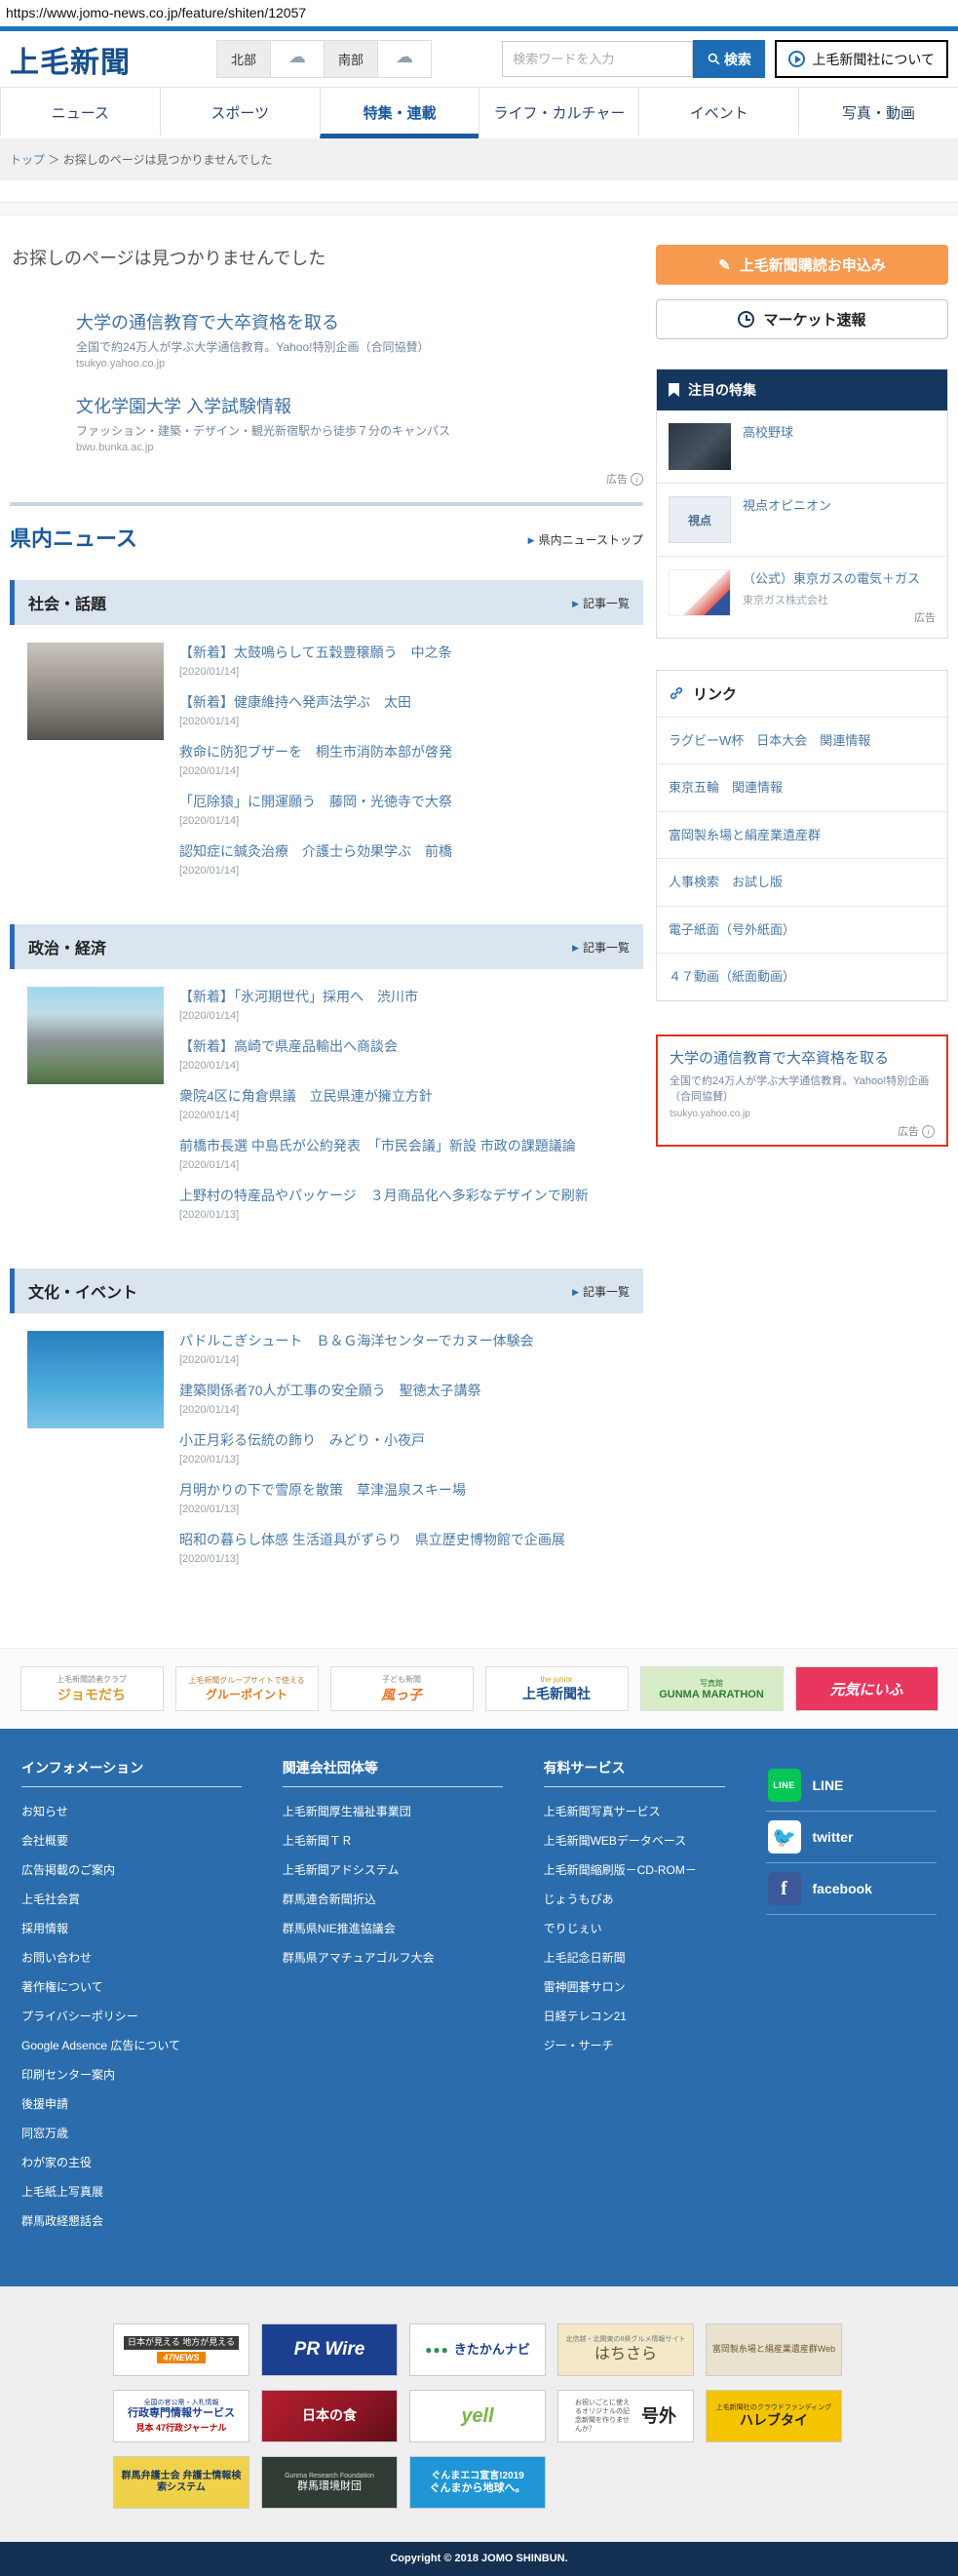 The height and width of the screenshot is (2576, 958). What do you see at coordinates (326, 479) in the screenshot?
I see `ad-label: 広告 i` at bounding box center [326, 479].